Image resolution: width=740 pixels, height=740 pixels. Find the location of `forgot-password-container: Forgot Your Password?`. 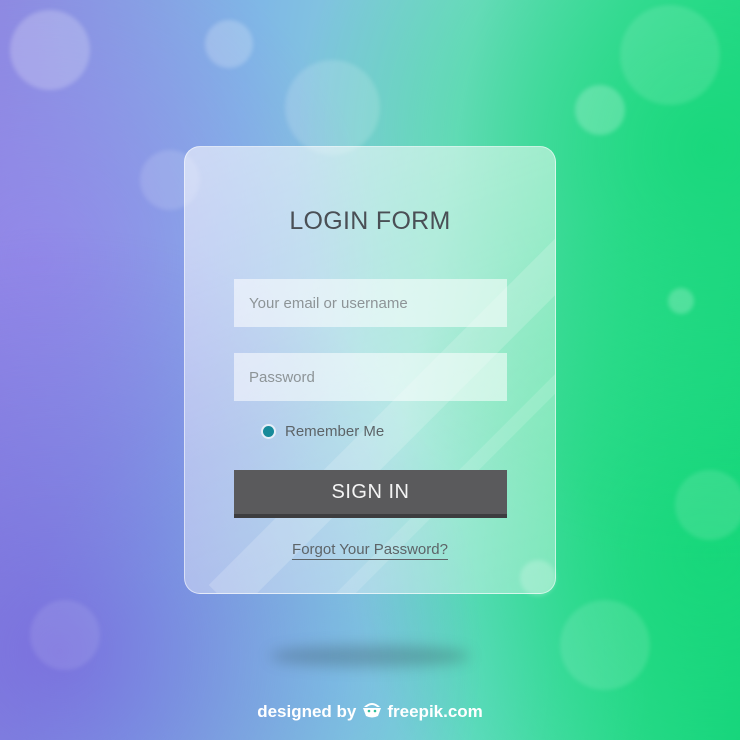

forgot-password-container: Forgot Your Password? is located at coordinates (370, 550).